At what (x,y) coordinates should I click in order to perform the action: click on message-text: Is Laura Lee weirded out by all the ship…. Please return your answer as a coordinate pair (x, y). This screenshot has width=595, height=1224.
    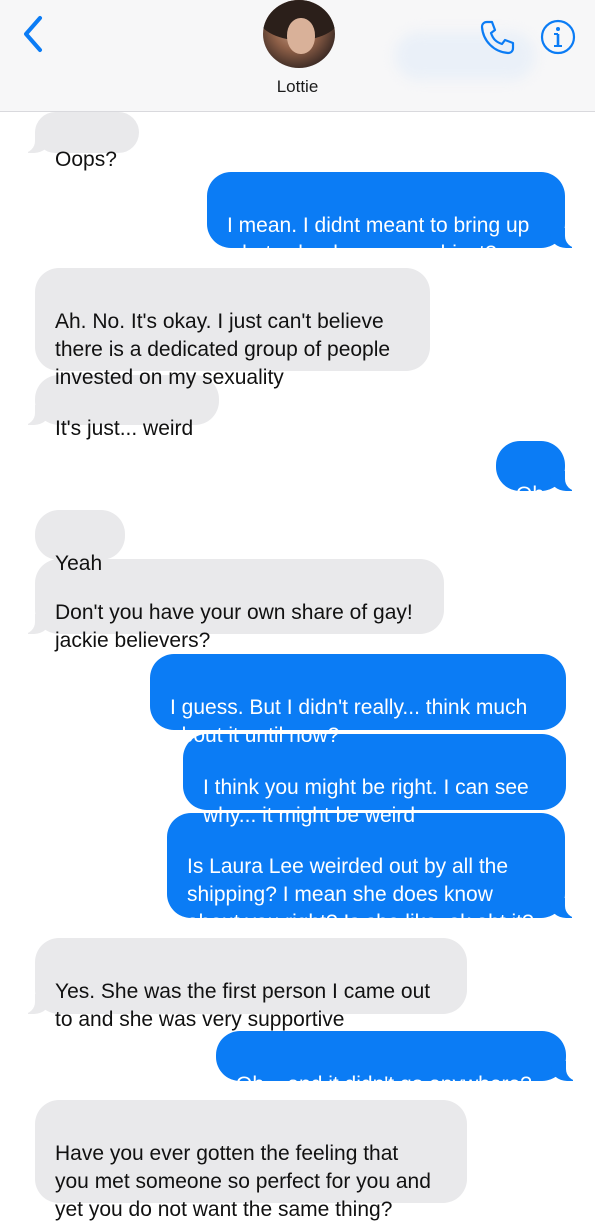
    Looking at the image, I should click on (360, 894).